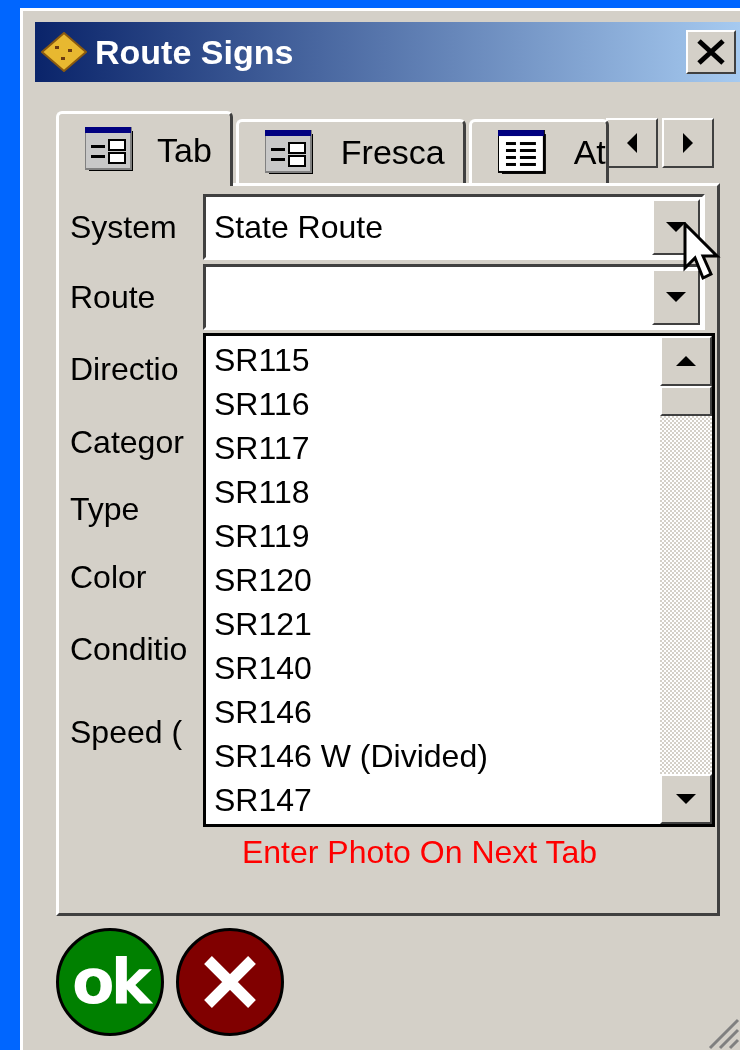 The height and width of the screenshot is (1050, 740). Describe the element at coordinates (437, 582) in the screenshot. I see `list-item: SR120` at that location.